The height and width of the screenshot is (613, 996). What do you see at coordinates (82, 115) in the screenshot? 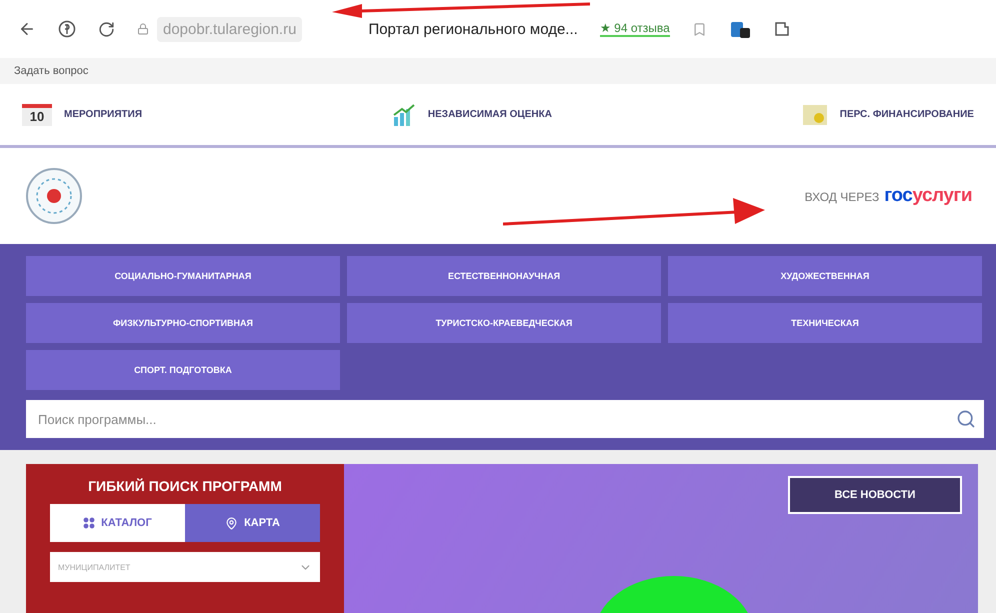
I see `nav-link: 10 МЕРОПРИЯТИЯ` at bounding box center [82, 115].